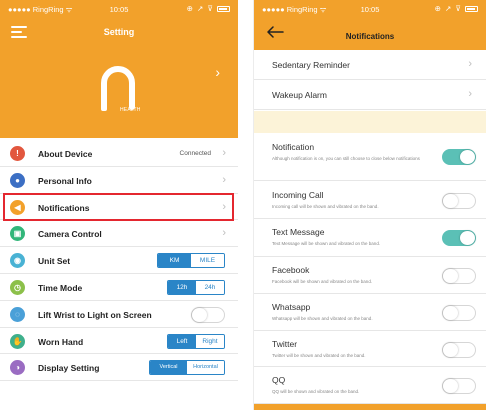  I want to click on page-title: Notifications, so click(370, 36).